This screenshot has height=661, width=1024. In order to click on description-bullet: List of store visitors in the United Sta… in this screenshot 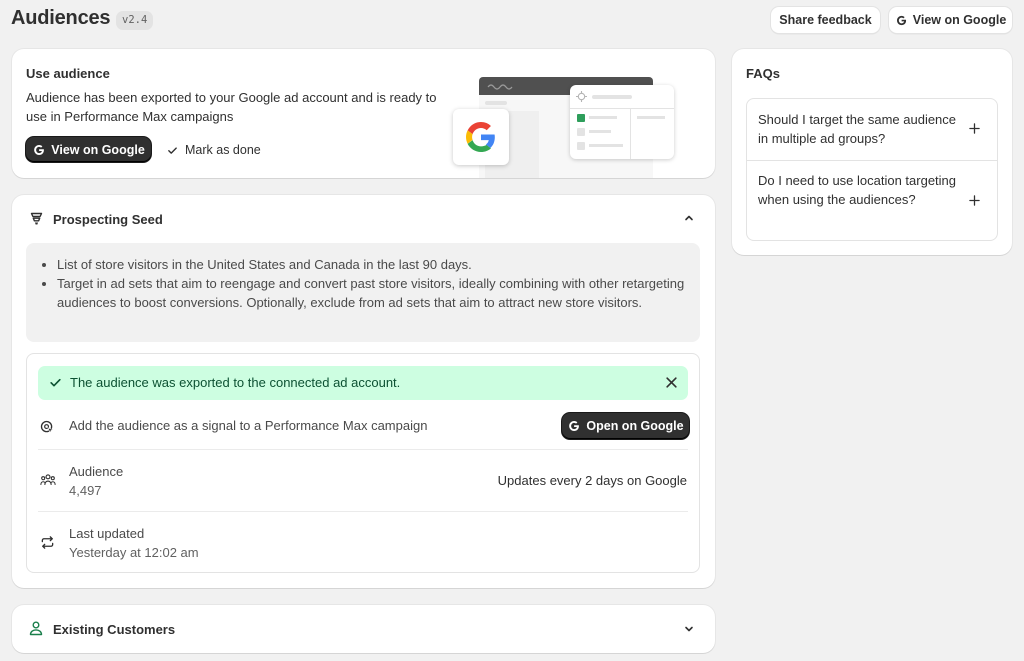, I will do `click(372, 264)`.